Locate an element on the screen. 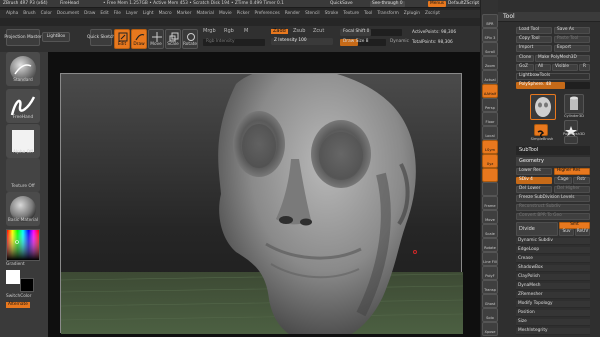  tool-thumb-cylinder is located at coordinates (574, 104).